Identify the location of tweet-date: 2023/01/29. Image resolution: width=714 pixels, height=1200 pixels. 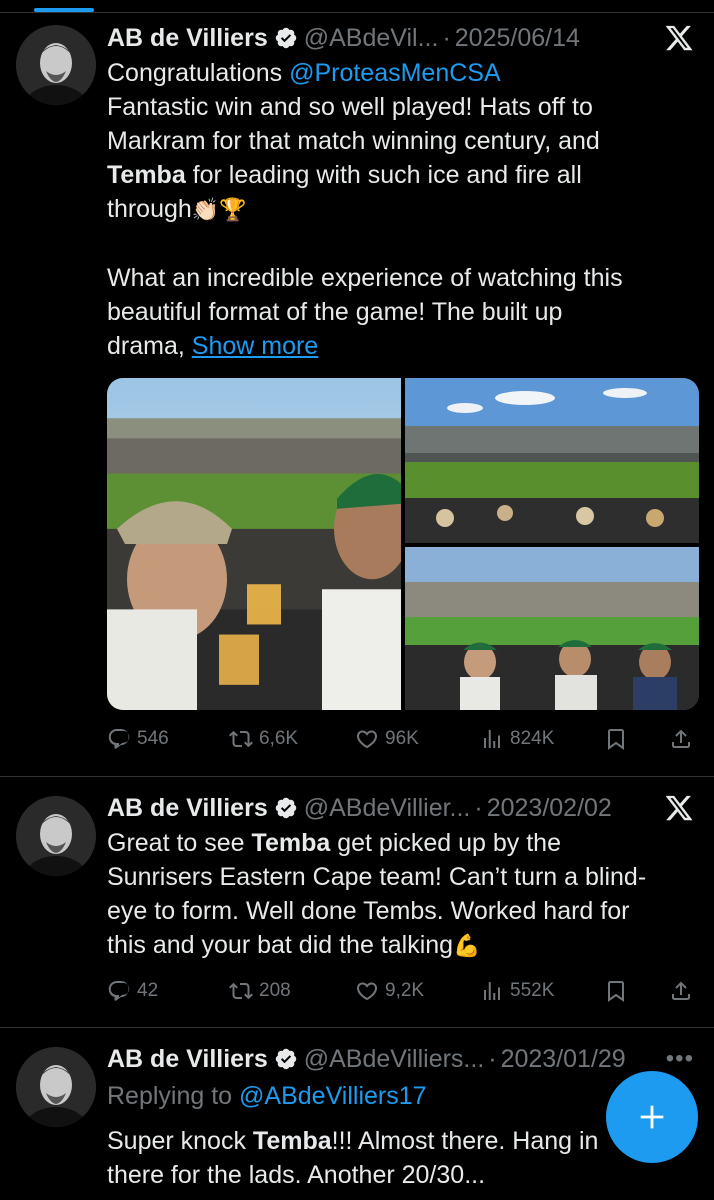
(563, 1059).